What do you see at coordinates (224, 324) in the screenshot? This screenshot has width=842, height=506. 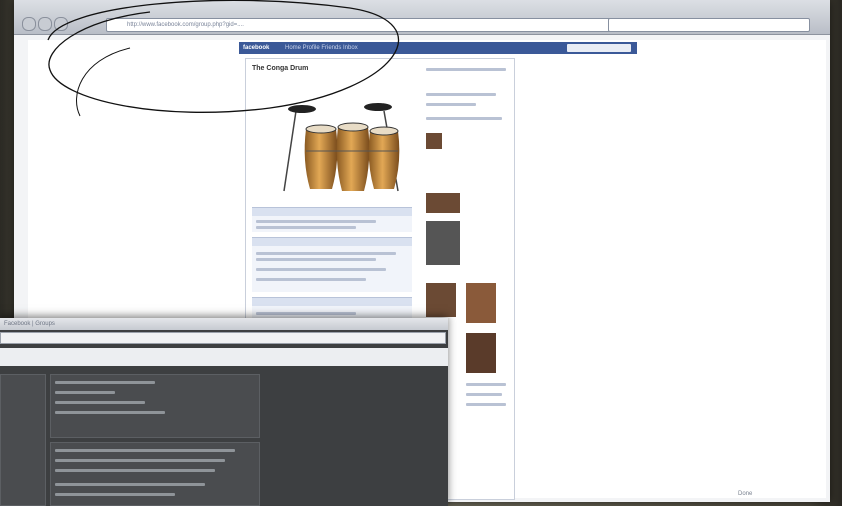 I see `overlay-title-bar: Facebook | Groups` at bounding box center [224, 324].